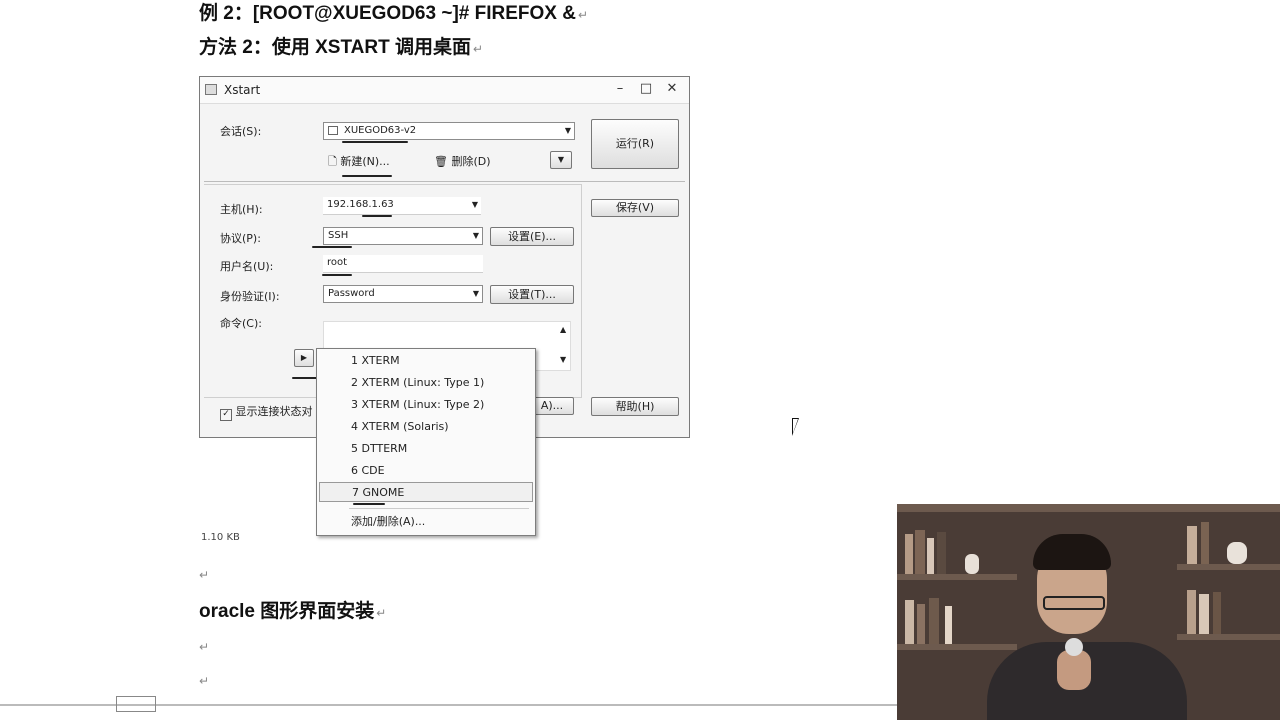  I want to click on session-select: XUEGOD63-v2 ▼, so click(449, 131).